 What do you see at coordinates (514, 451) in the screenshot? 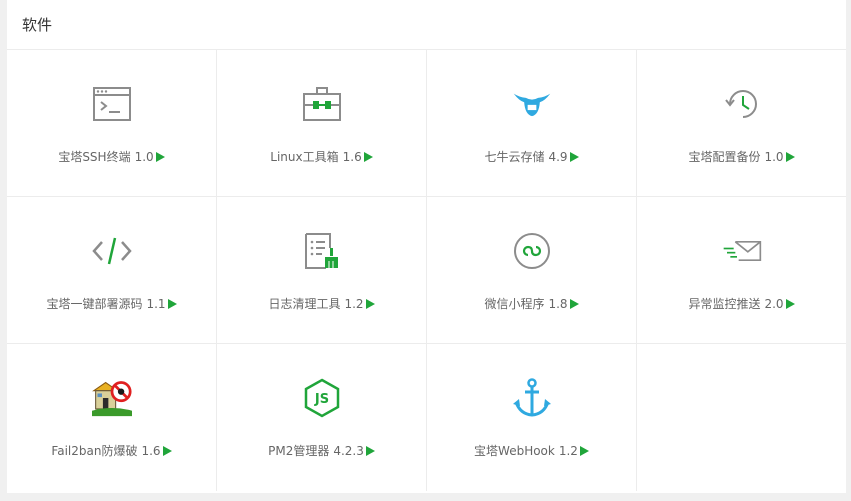
I see `software-name: 宝塔WebHook` at bounding box center [514, 451].